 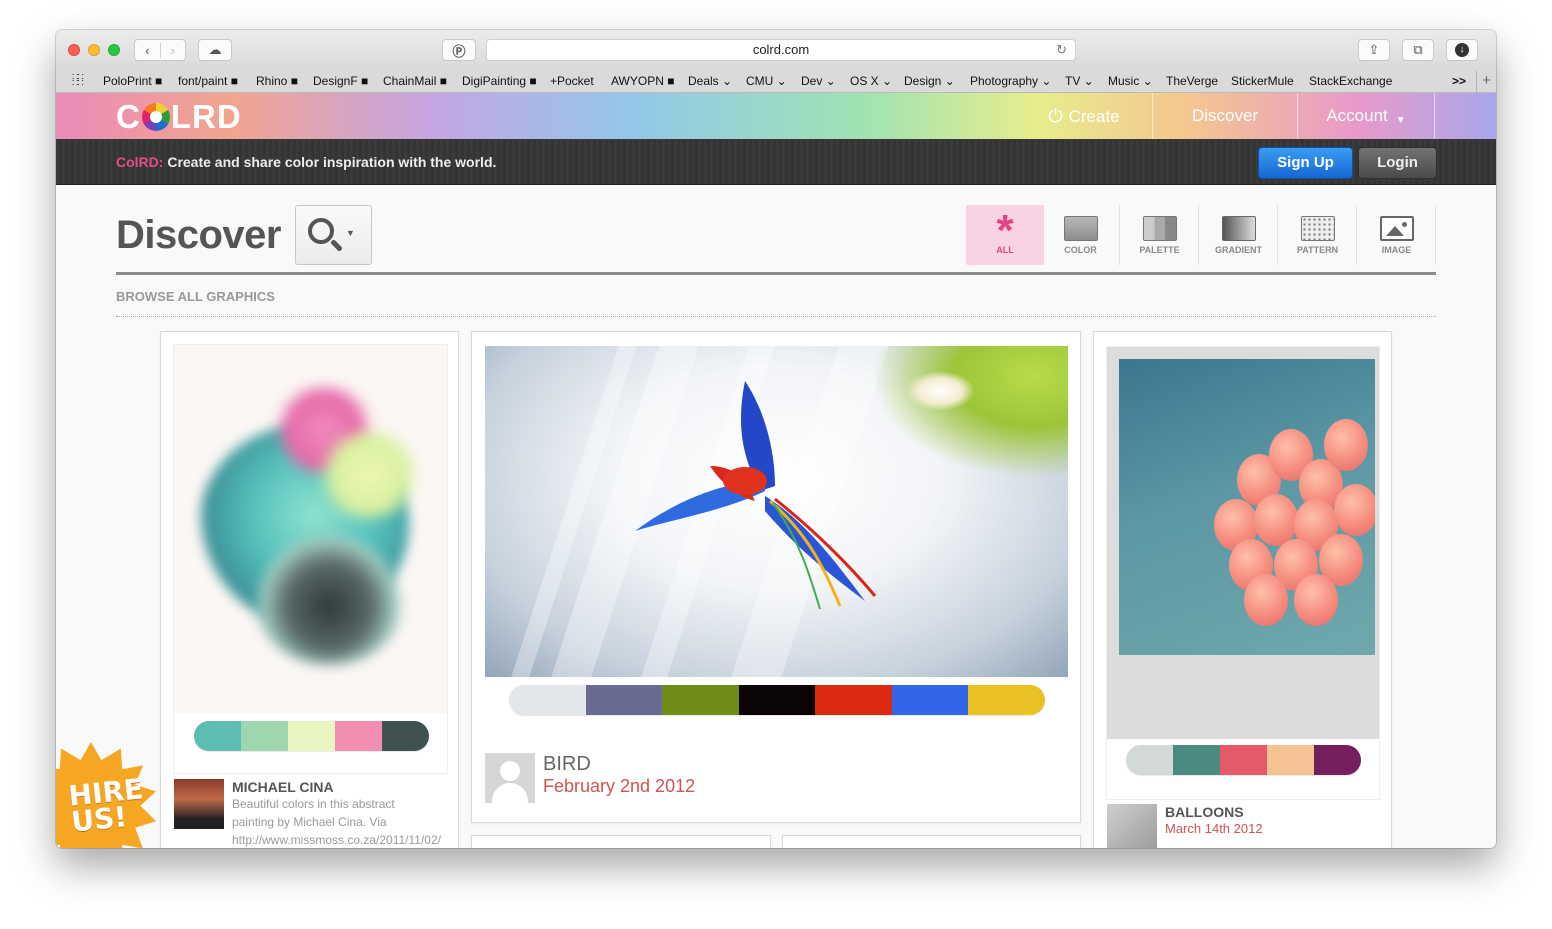 What do you see at coordinates (642, 81) in the screenshot?
I see `bookmark-item: AWYOPN ■` at bounding box center [642, 81].